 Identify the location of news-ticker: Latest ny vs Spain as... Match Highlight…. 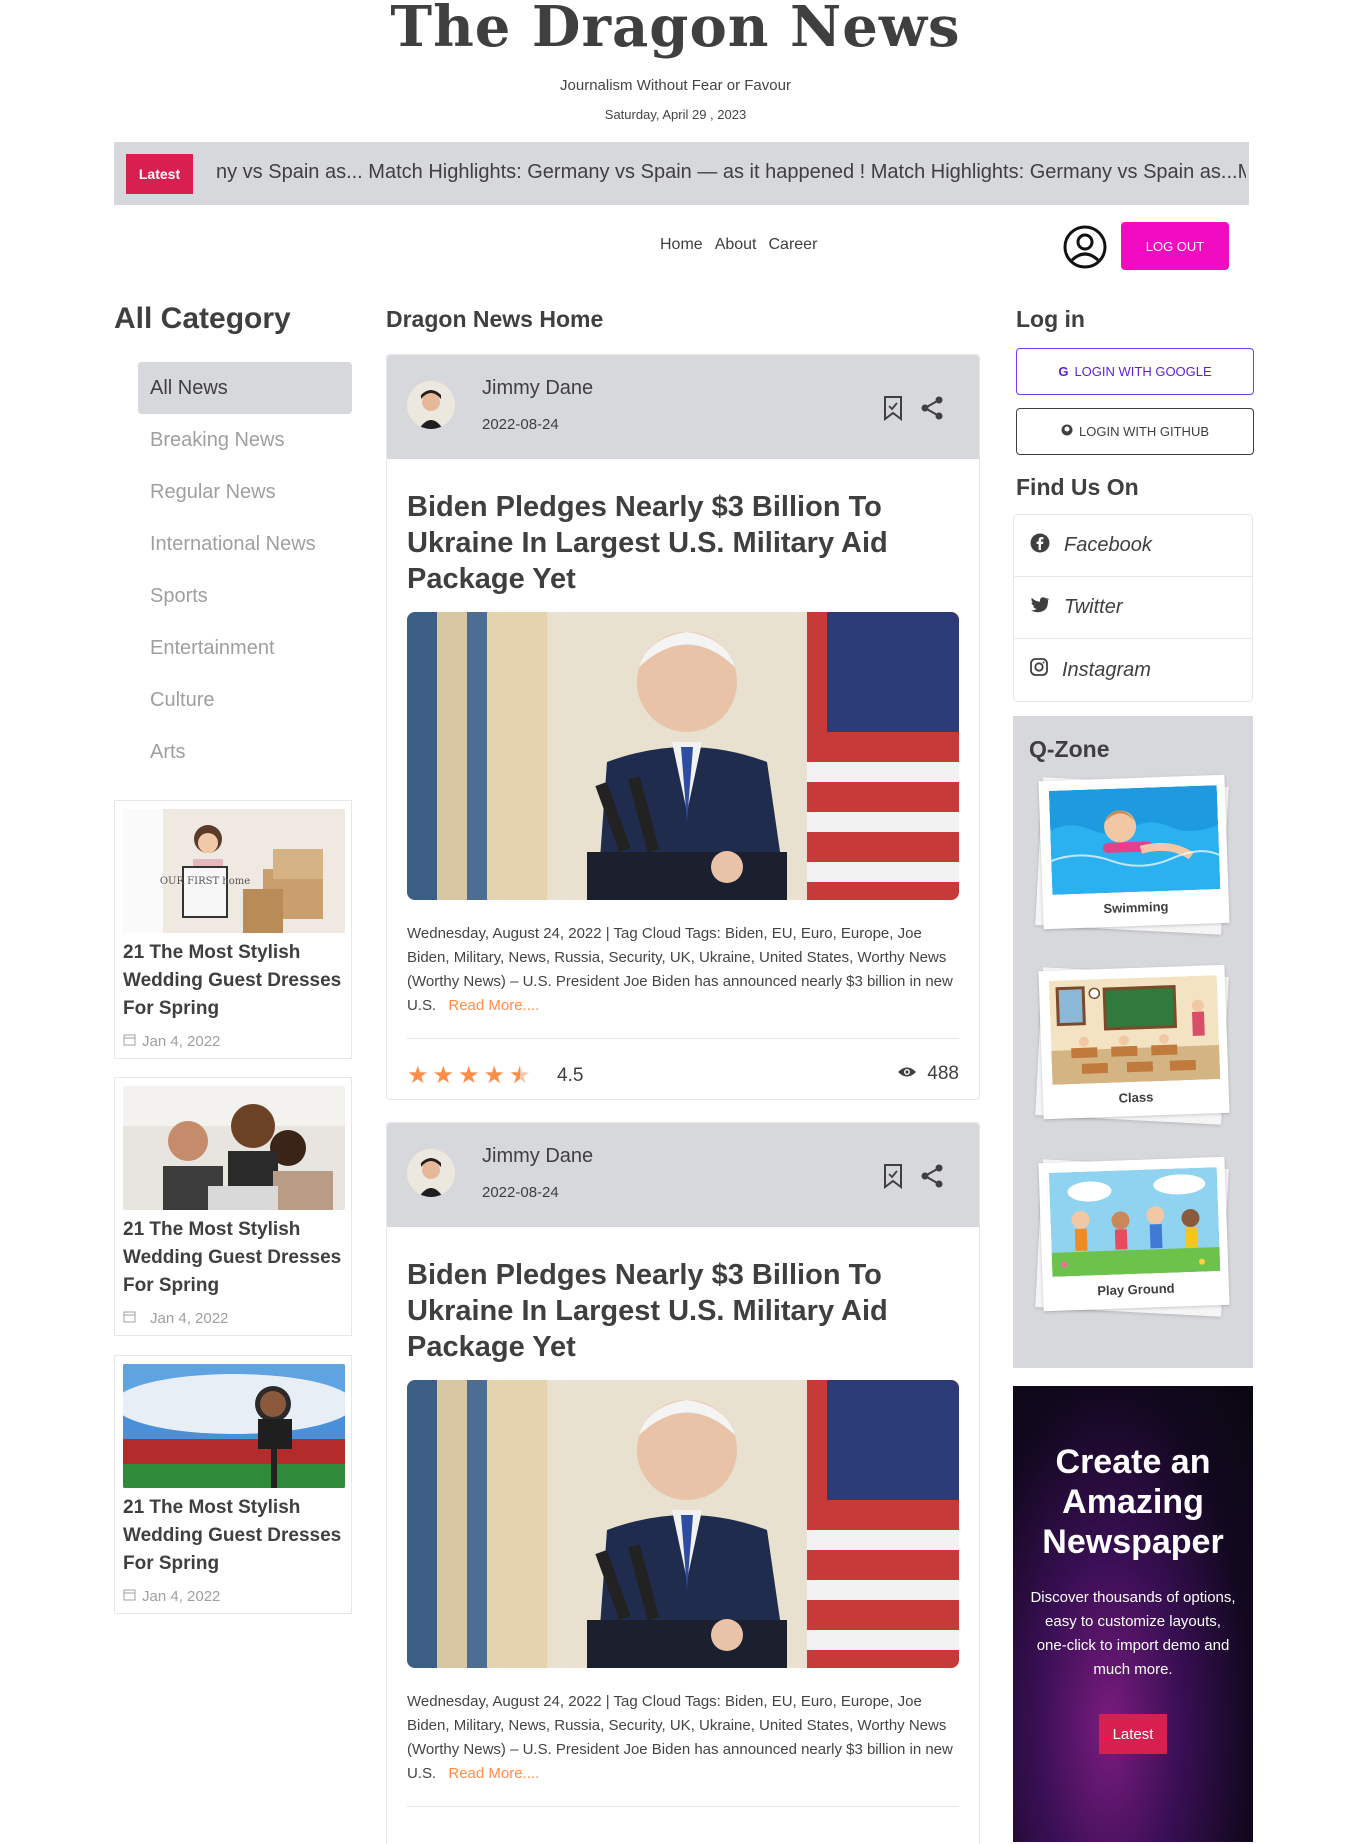
(681, 173).